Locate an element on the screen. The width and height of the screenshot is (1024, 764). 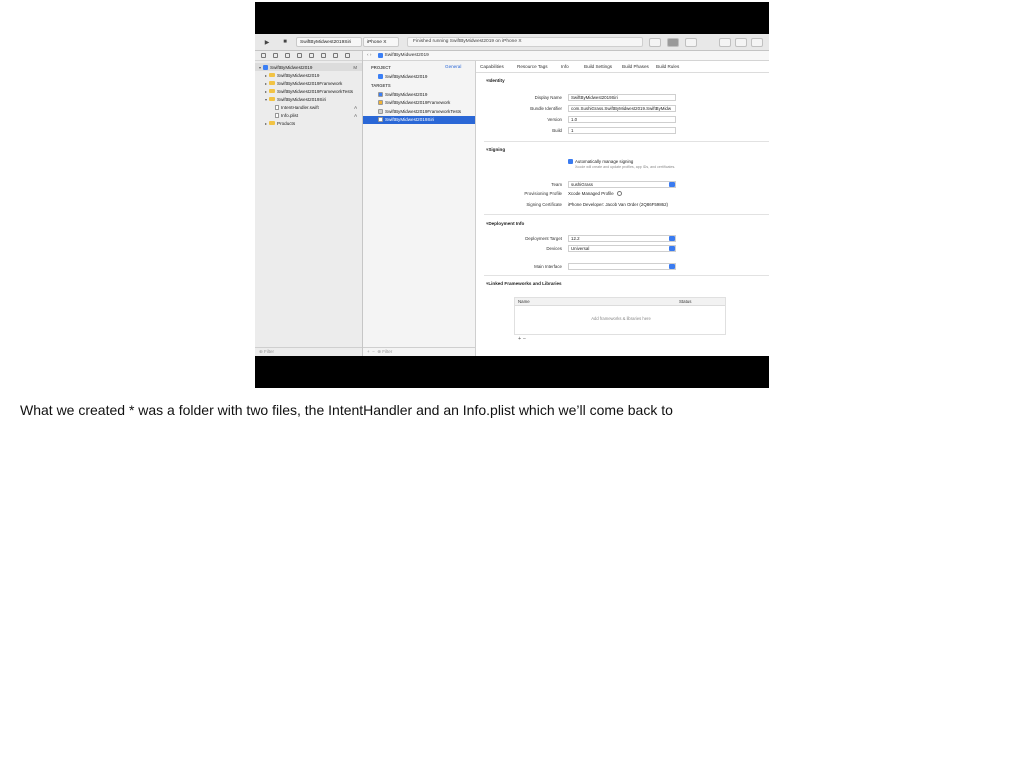
tab-info: Info is located at coordinates (565, 66).